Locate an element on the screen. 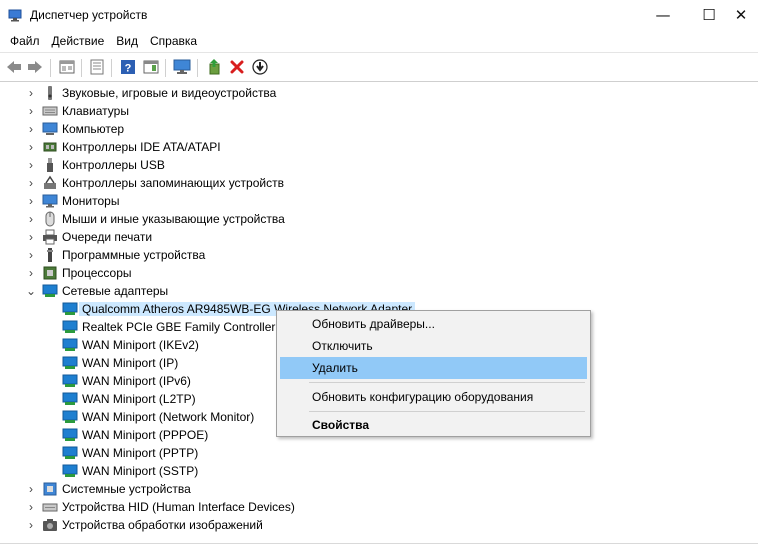 This screenshot has width=758, height=546. menu-view: Вид is located at coordinates (127, 41).